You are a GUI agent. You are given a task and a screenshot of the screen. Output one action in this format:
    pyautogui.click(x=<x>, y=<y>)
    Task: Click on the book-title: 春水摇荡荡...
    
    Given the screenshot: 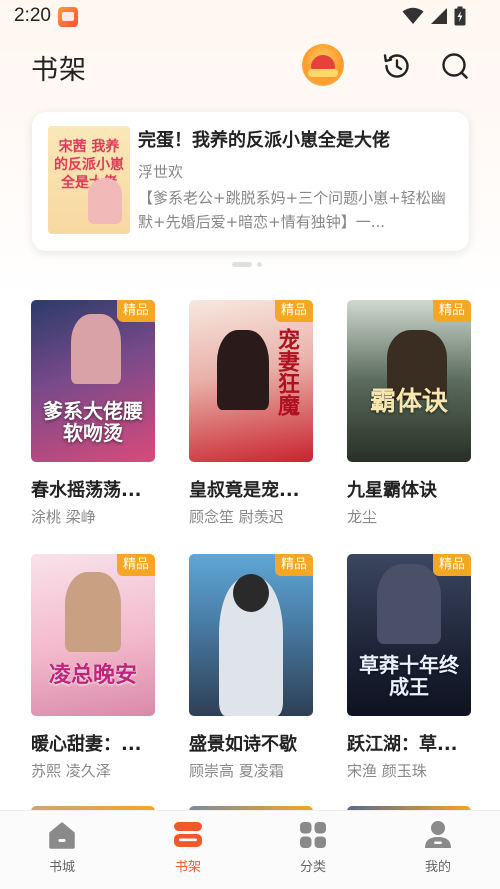 What is the action you would take?
    pyautogui.click(x=86, y=490)
    